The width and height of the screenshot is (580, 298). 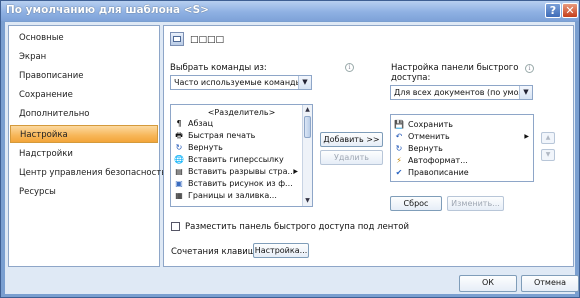 What do you see at coordinates (455, 68) in the screenshot?
I see `qat-target-label-line1: Настройка панели быстрого` at bounding box center [455, 68].